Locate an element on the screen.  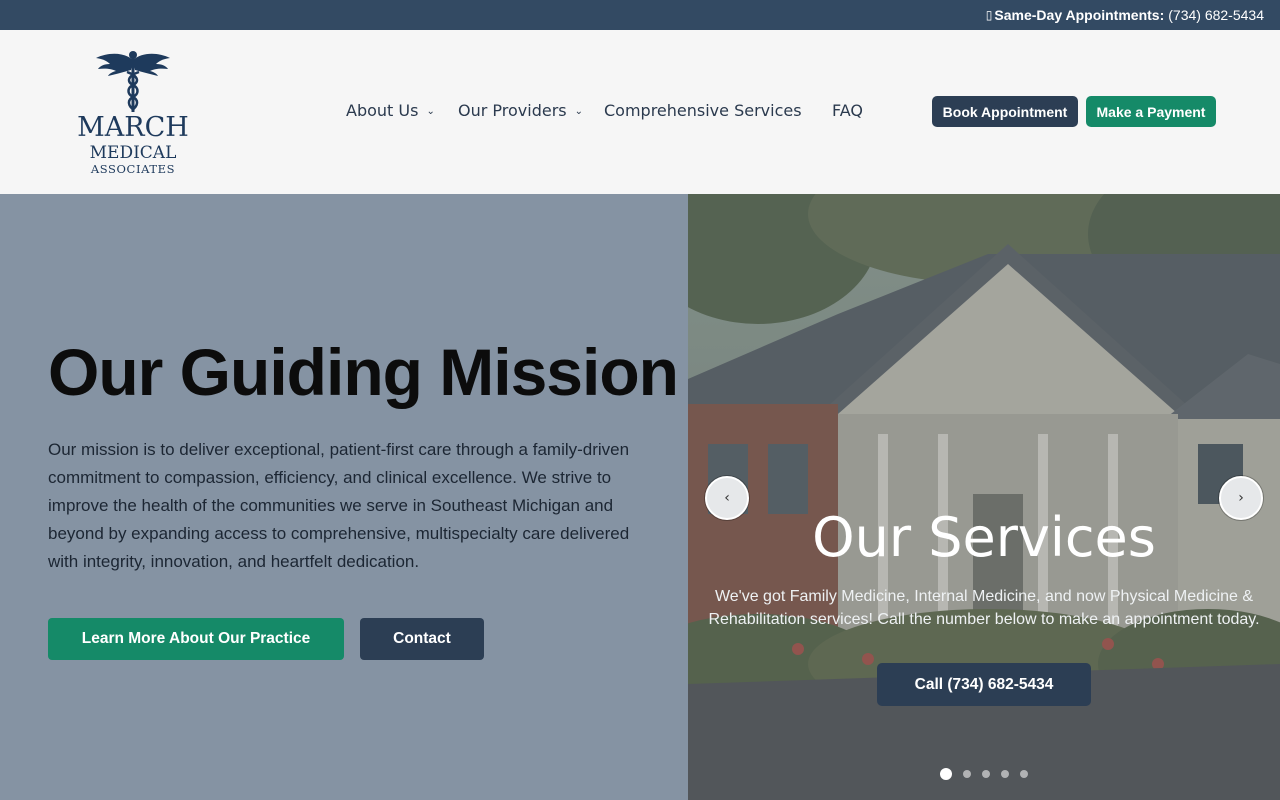
learn-more-button: Learn More About Our Practice is located at coordinates (196, 639).